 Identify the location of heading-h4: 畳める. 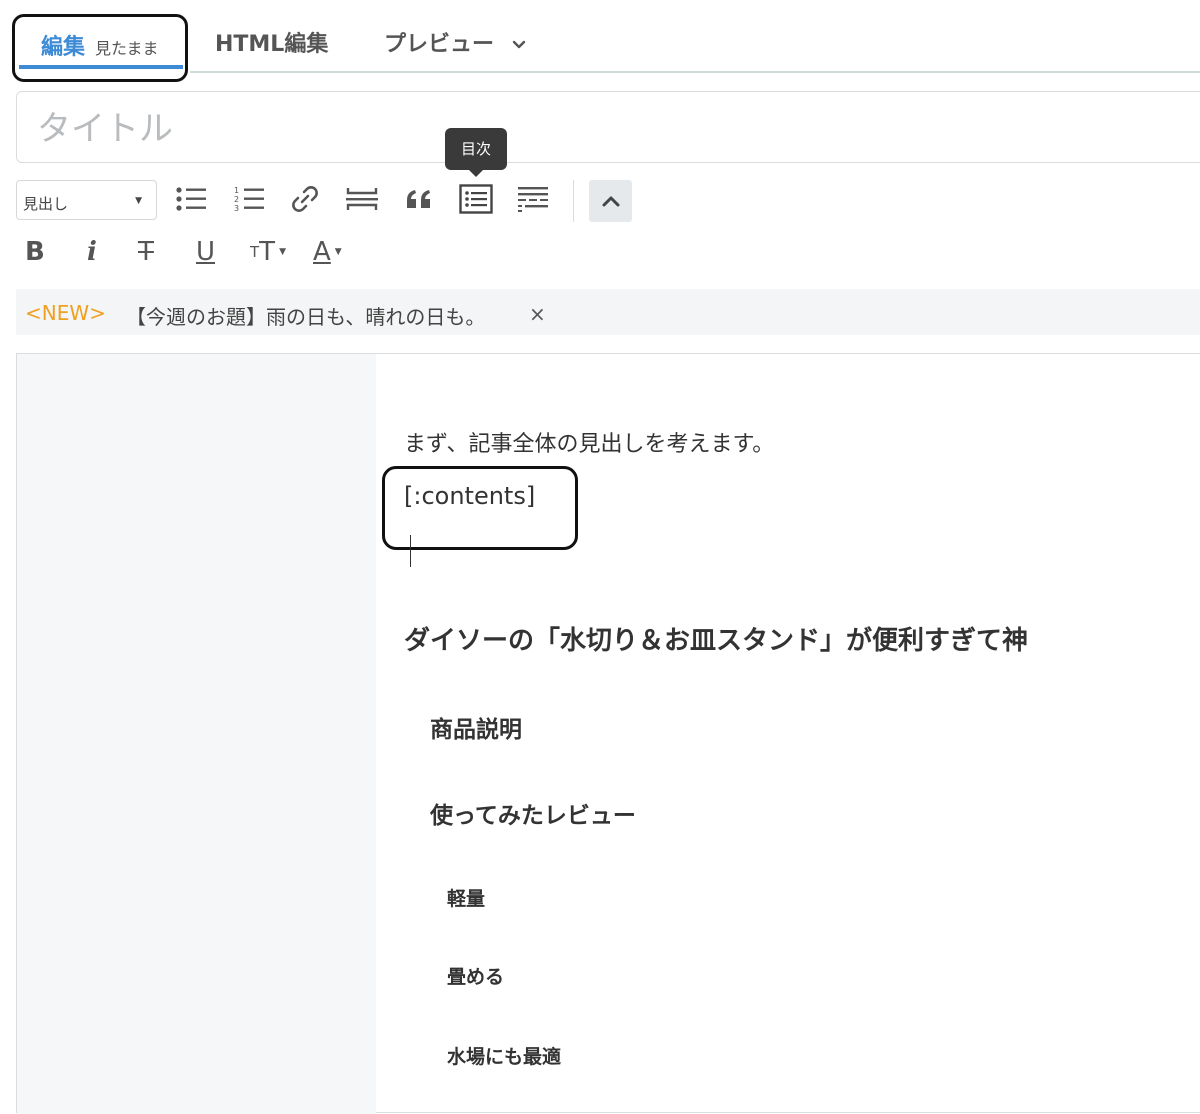
(476, 977).